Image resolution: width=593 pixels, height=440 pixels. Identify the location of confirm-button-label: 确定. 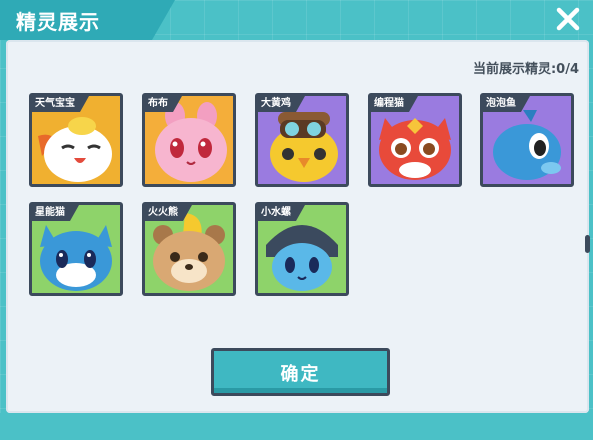
(300, 374).